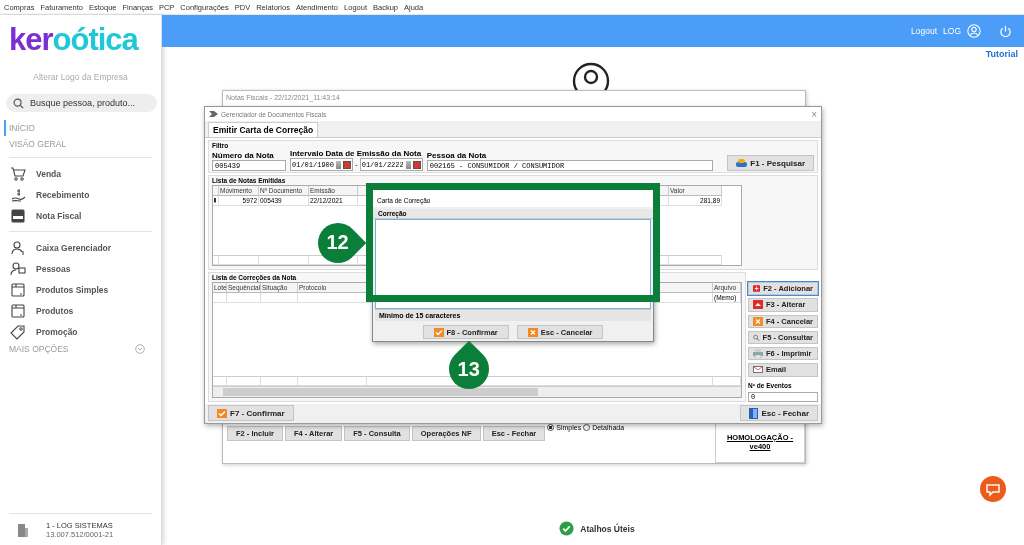  I want to click on field-label: Pessoa da Nota, so click(457, 155).